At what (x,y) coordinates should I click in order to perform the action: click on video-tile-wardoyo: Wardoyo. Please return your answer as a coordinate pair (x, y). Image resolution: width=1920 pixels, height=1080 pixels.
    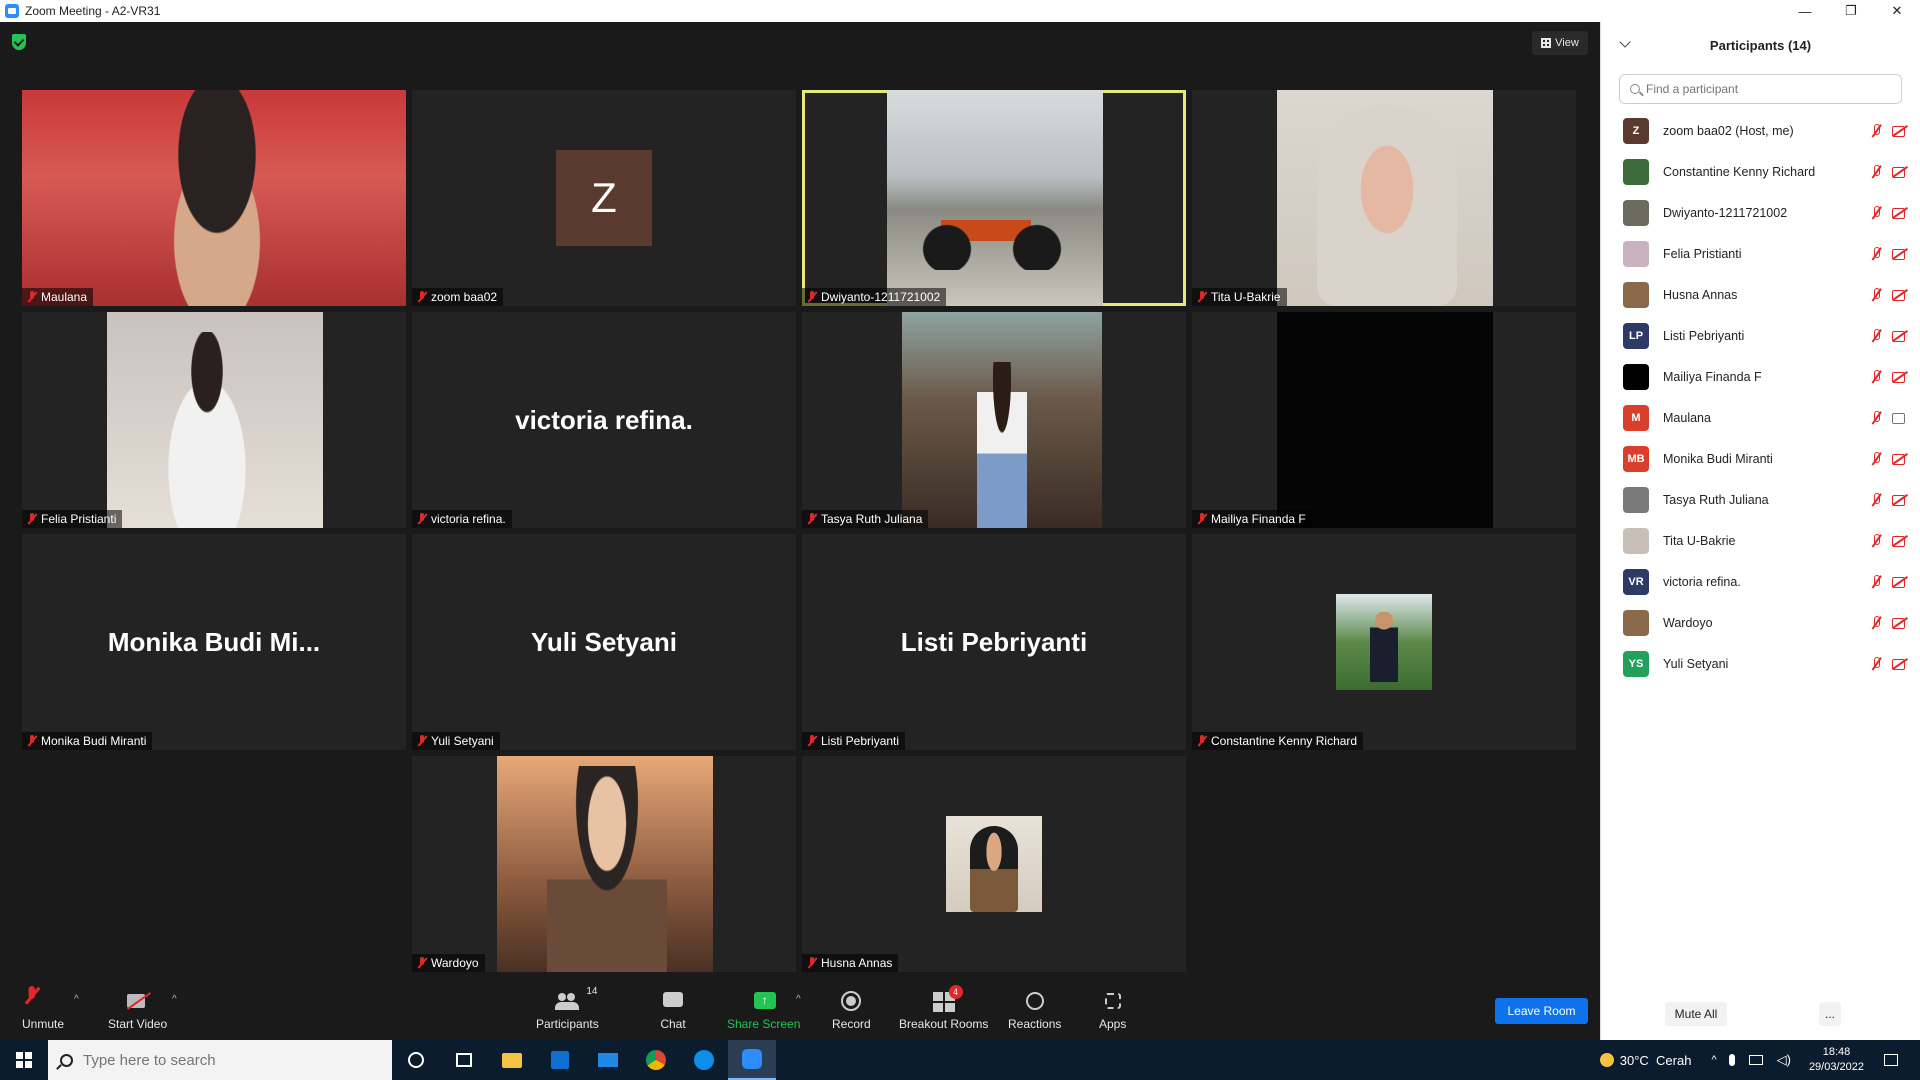
    Looking at the image, I should click on (604, 864).